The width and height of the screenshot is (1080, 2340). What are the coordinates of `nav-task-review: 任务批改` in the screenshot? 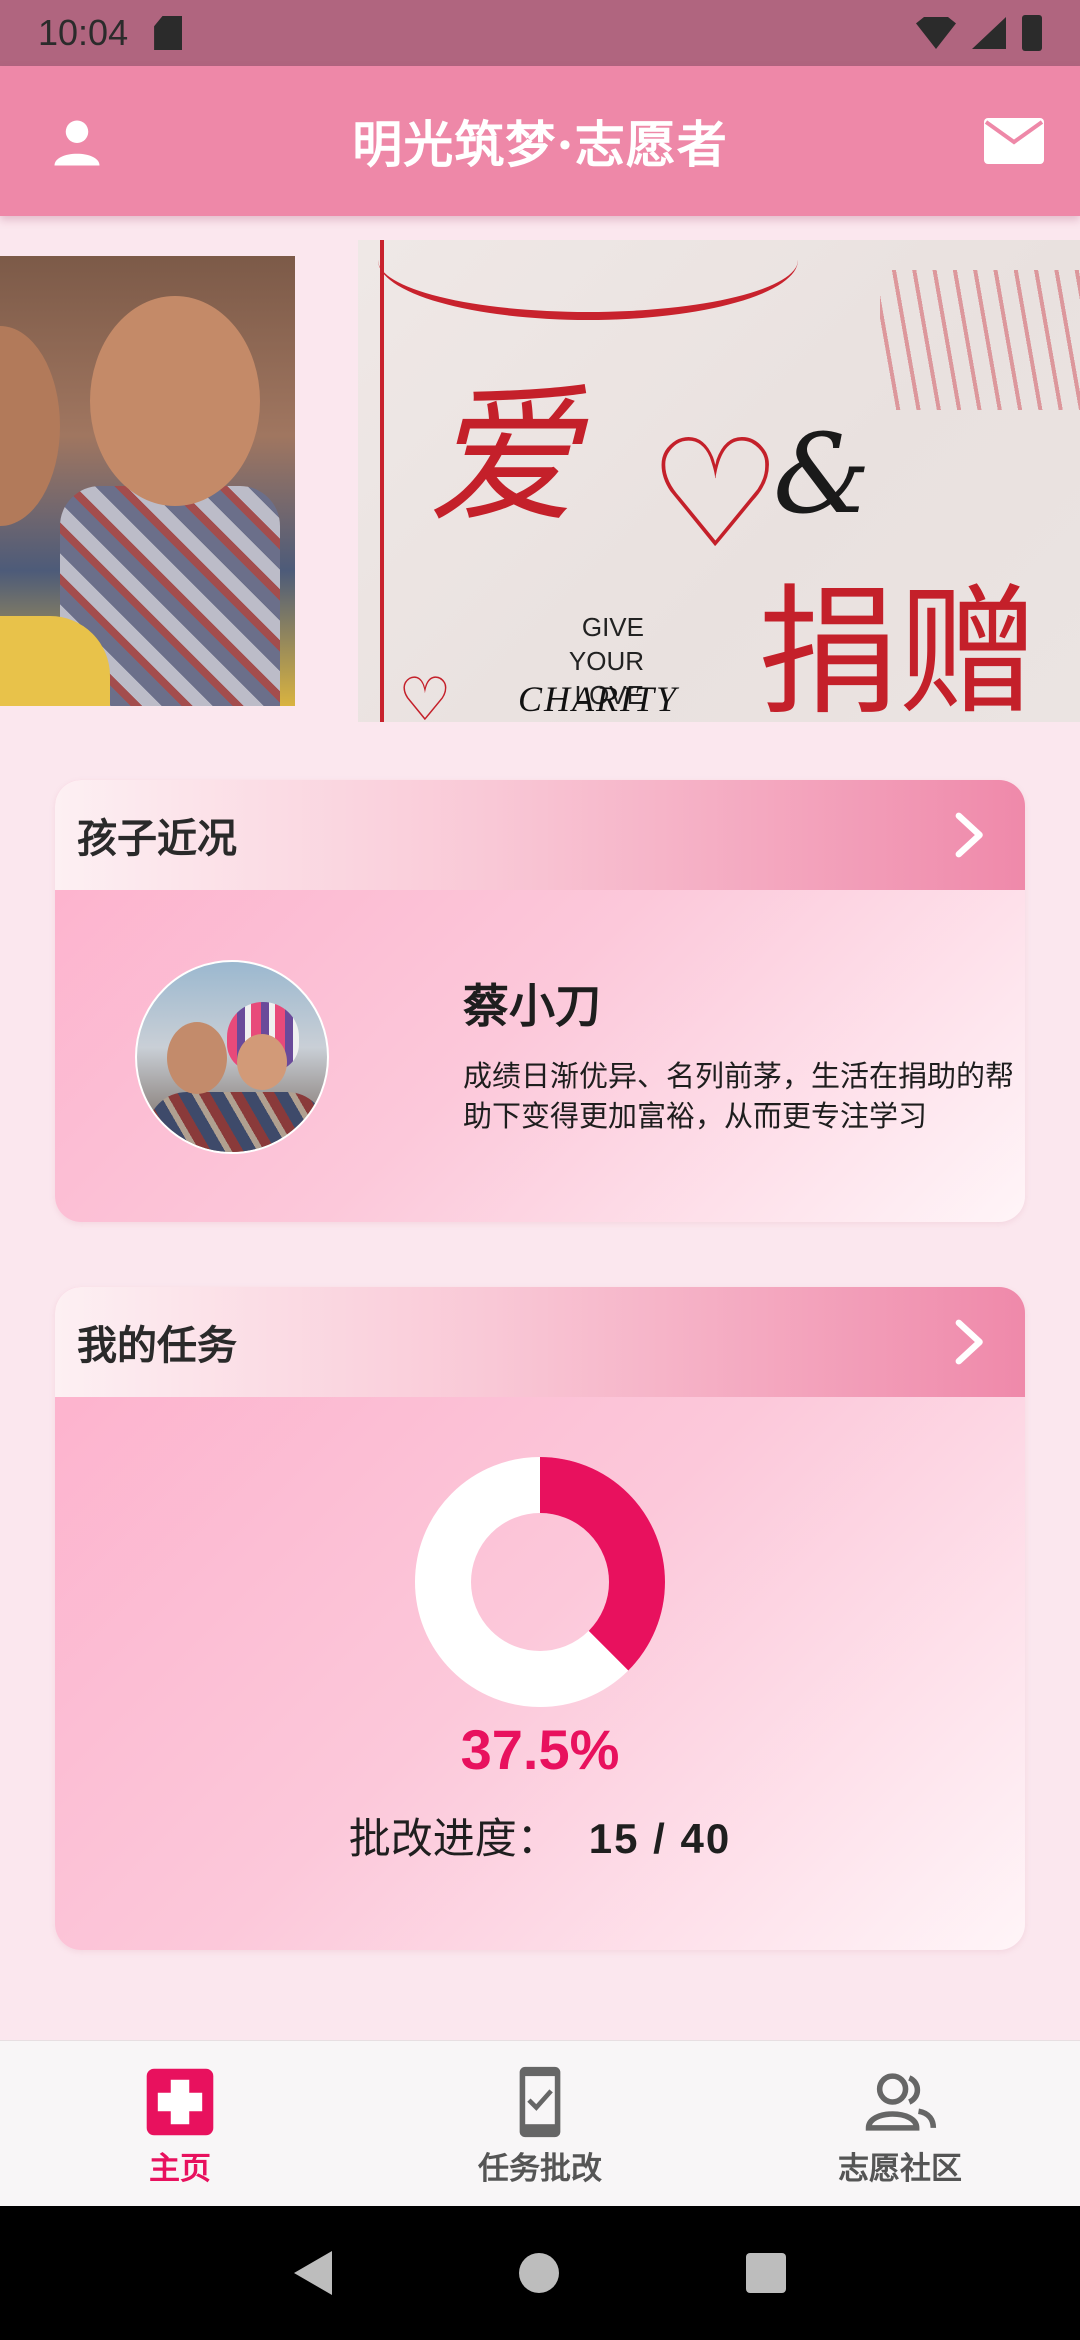 It's located at (540, 2123).